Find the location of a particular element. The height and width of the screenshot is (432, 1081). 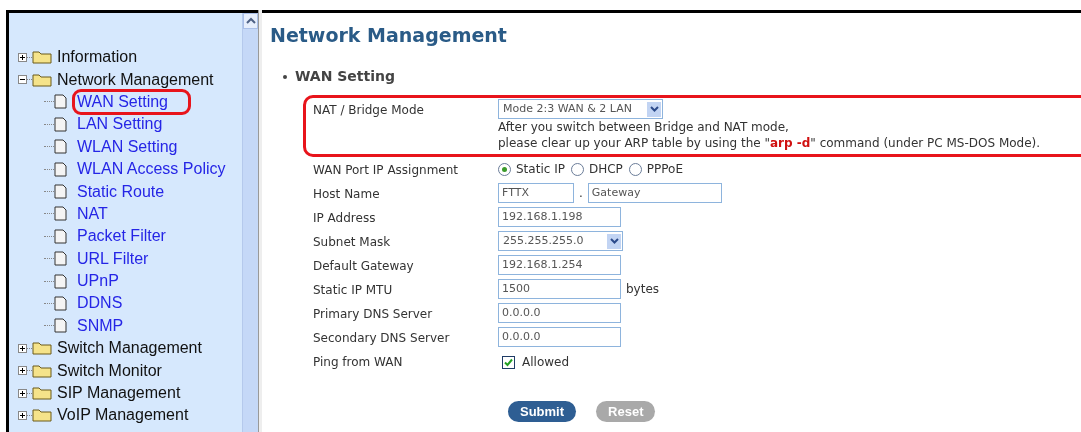

tree-item: DDNS is located at coordinates (100, 303).